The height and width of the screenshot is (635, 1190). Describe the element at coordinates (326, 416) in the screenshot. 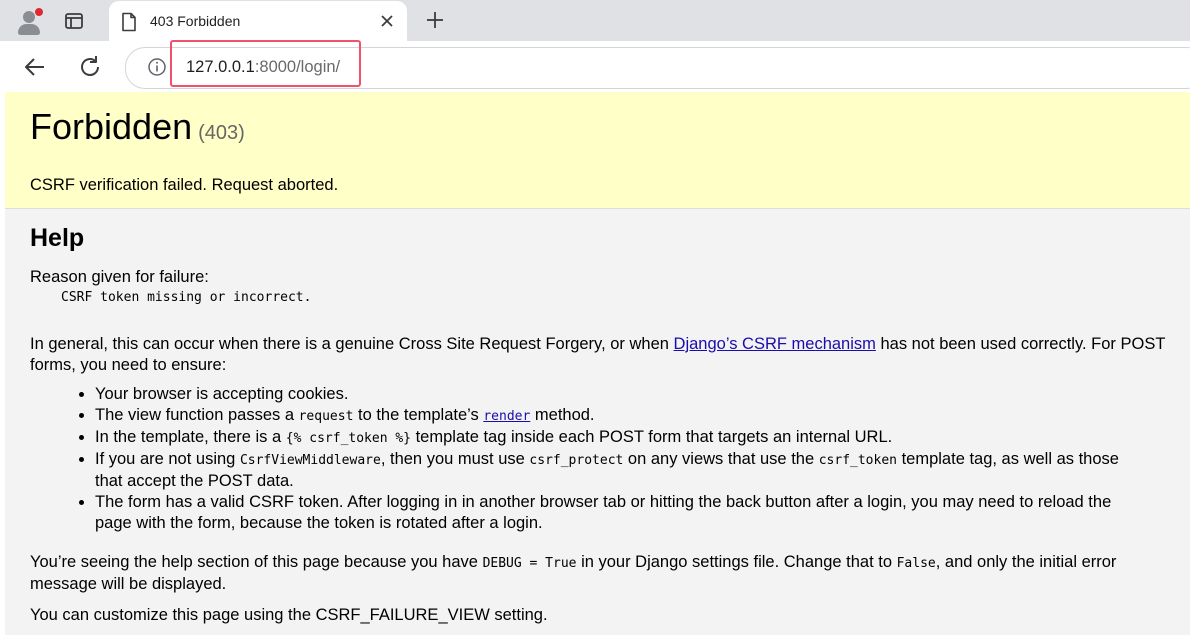

I see `code-request: request` at that location.